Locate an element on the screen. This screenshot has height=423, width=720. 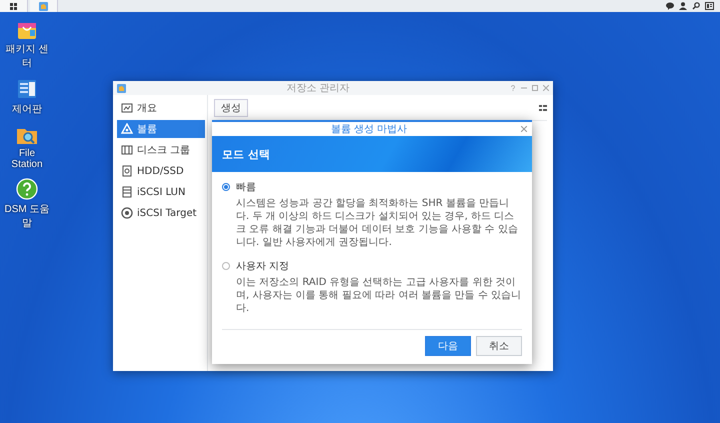
window-title: 저장소 관리자 is located at coordinates (318, 88).